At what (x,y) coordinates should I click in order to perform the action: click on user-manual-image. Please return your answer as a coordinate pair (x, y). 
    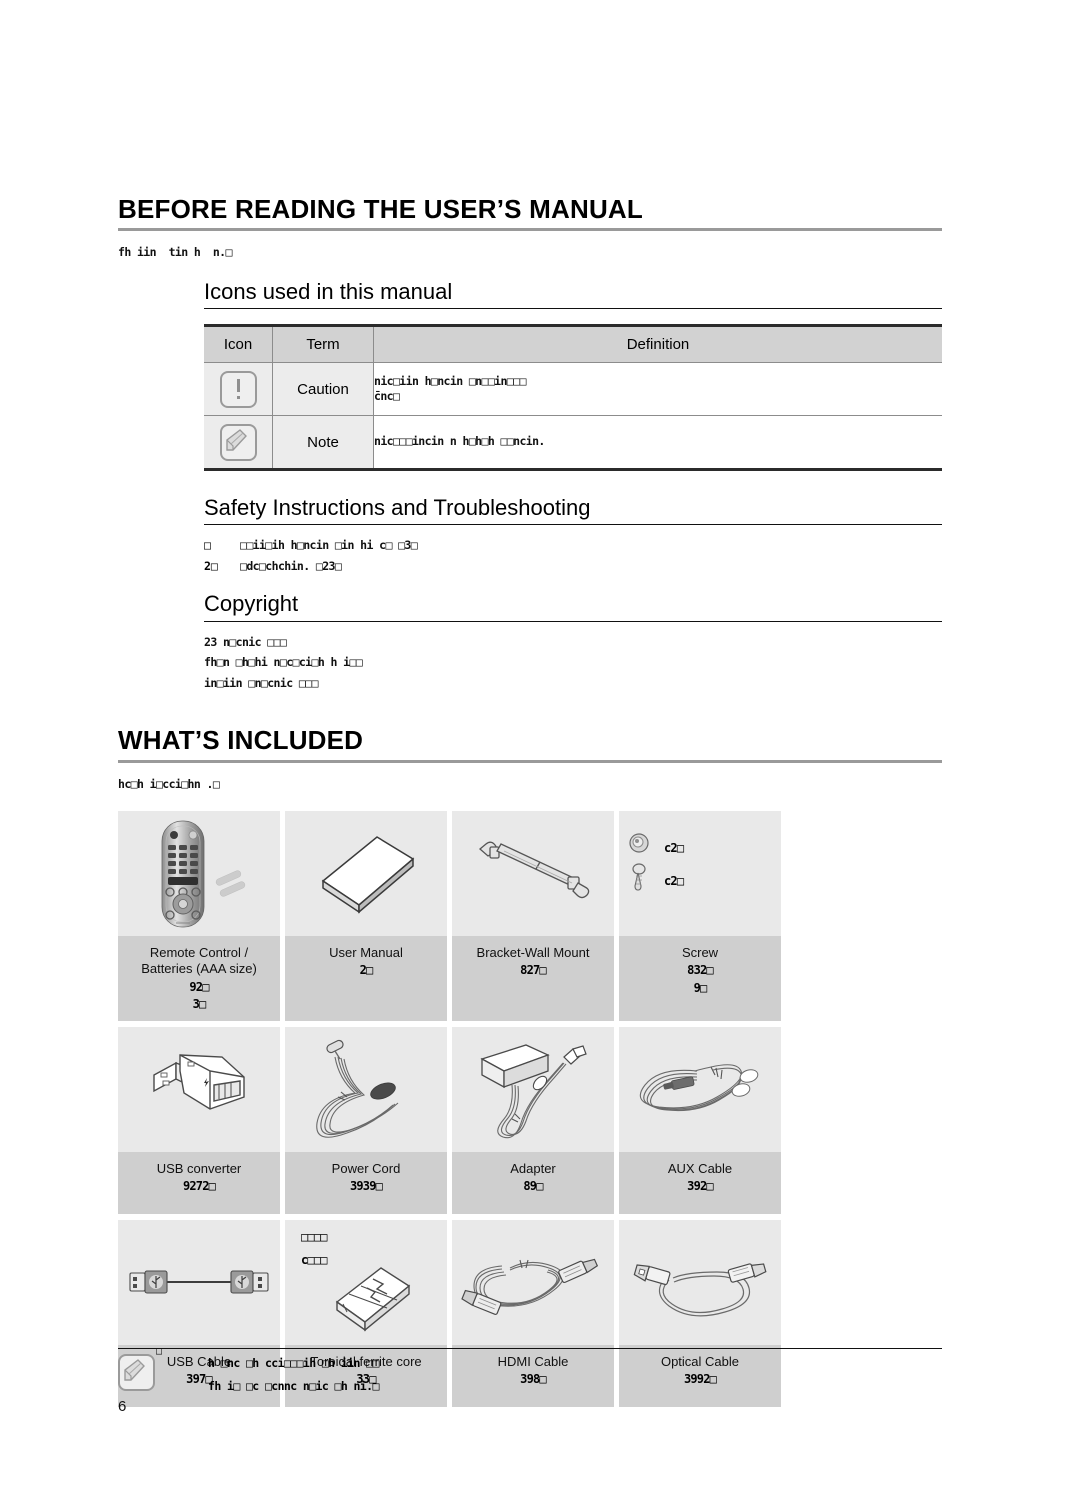
    Looking at the image, I should click on (366, 874).